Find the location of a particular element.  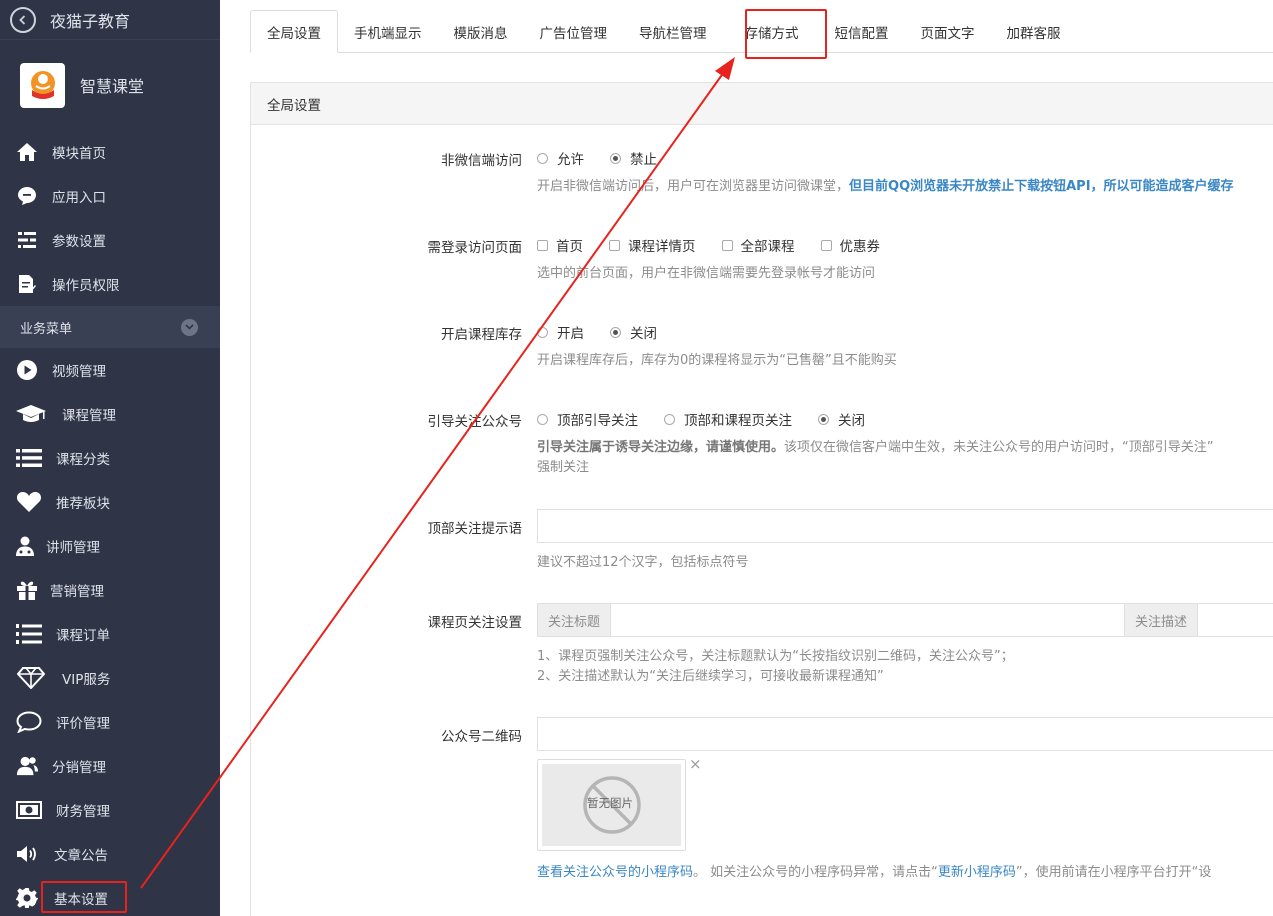

follow-title-addon: 关注标题 is located at coordinates (574, 620).